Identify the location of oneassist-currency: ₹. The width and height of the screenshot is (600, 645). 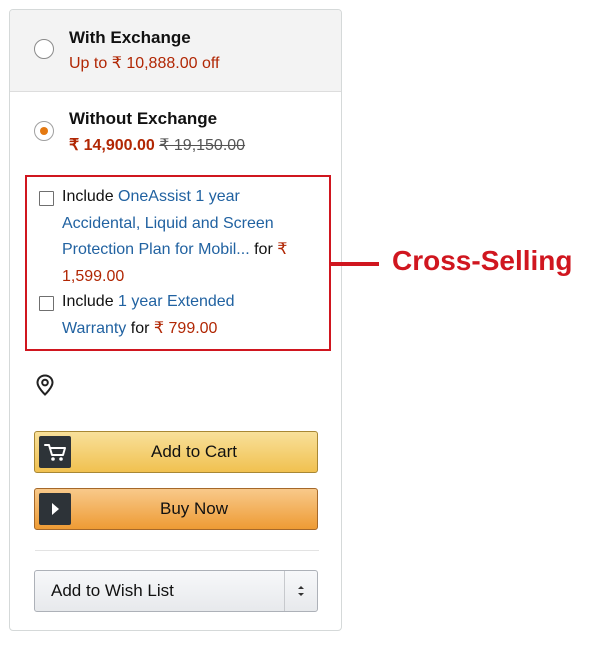
(282, 249).